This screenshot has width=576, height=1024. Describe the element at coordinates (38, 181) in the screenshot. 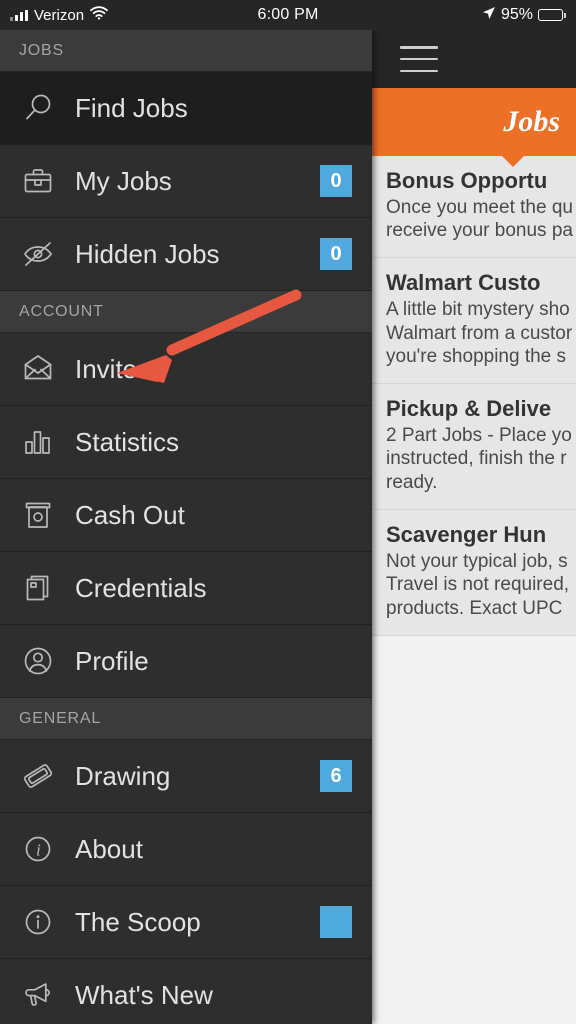

I see `briefcase-icon` at that location.